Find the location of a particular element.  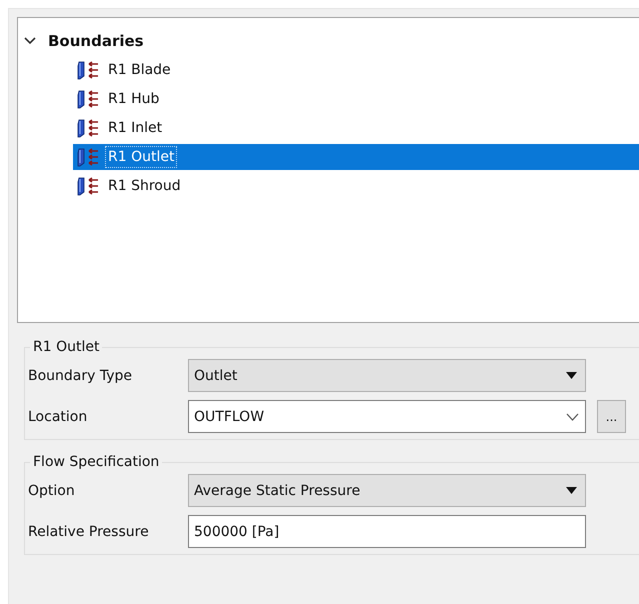

group-title: Flow Specification is located at coordinates (96, 462).